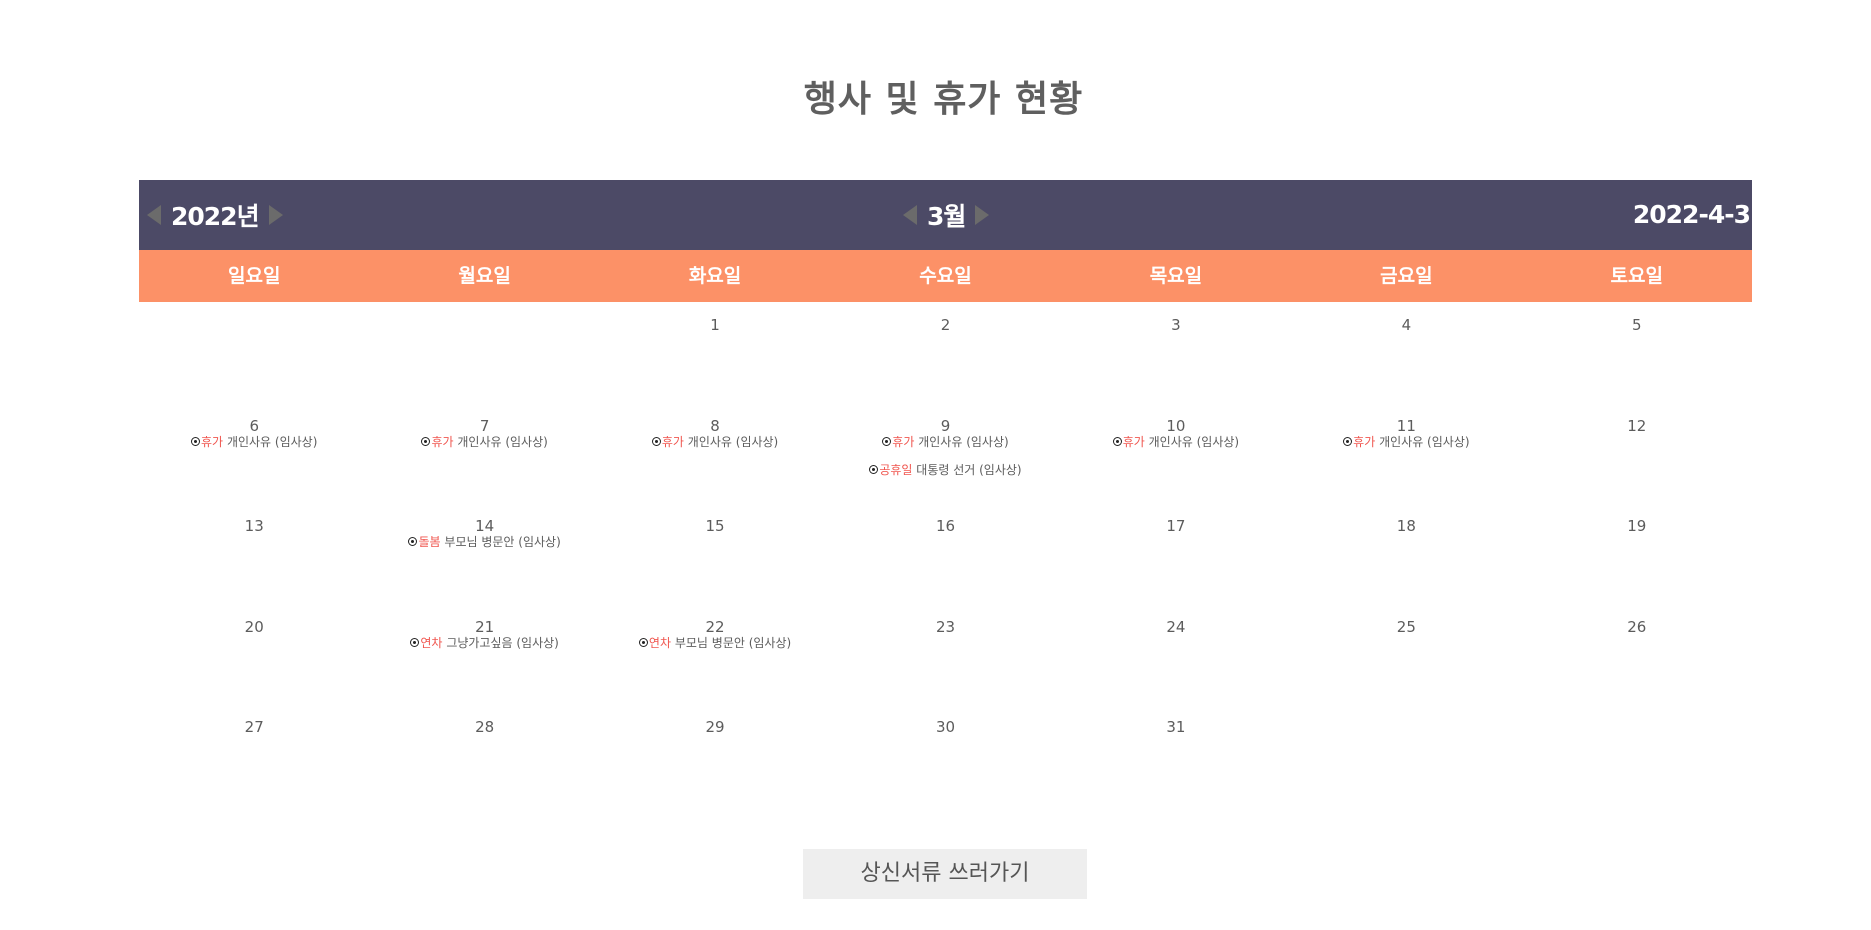 The width and height of the screenshot is (1871, 930). I want to click on day-cell: 10 휴가 개인사유 (임사상), so click(1176, 453).